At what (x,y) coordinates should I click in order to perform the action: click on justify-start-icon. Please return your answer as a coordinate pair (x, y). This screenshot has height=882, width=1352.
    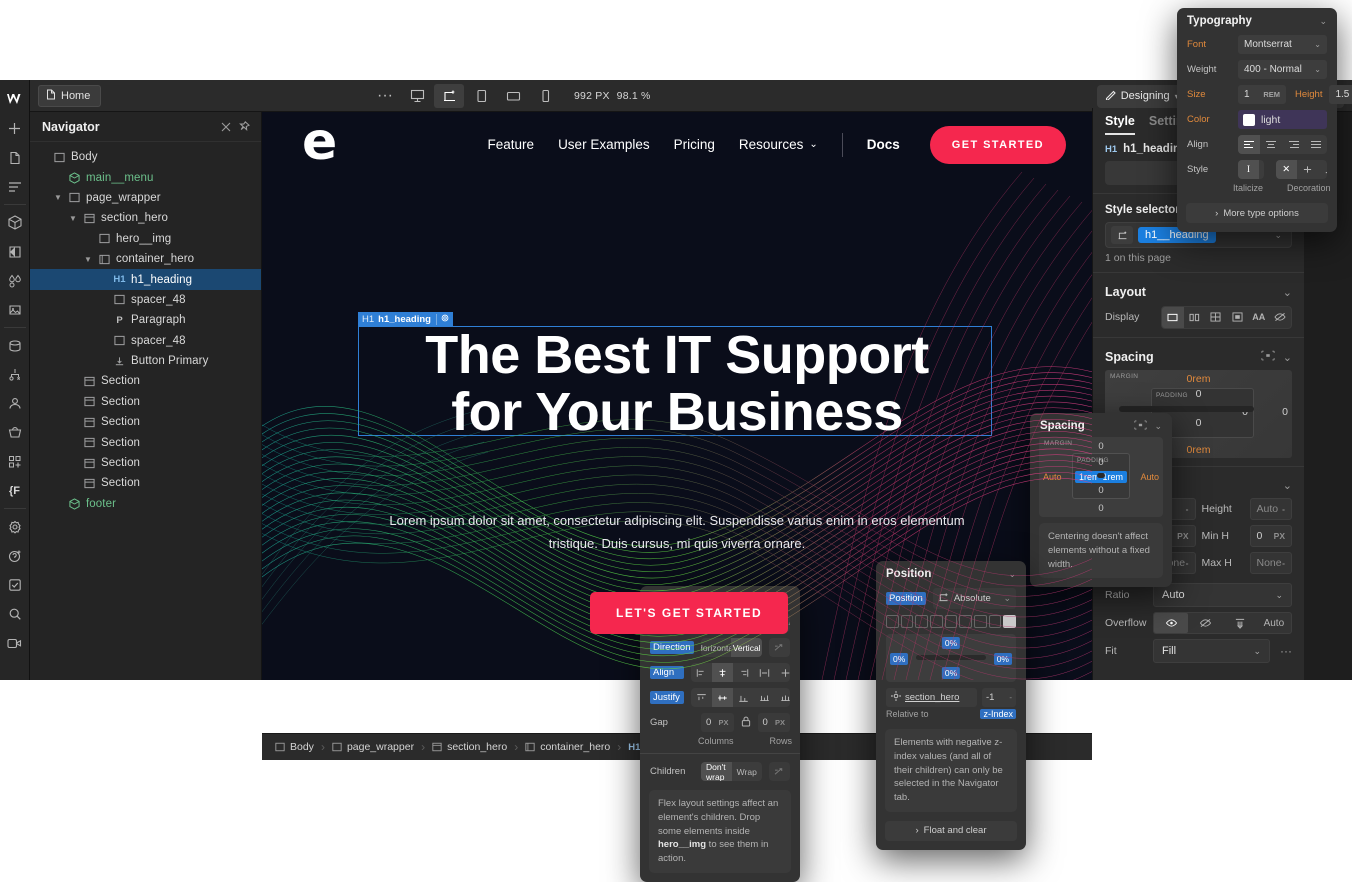
    Looking at the image, I should click on (701, 697).